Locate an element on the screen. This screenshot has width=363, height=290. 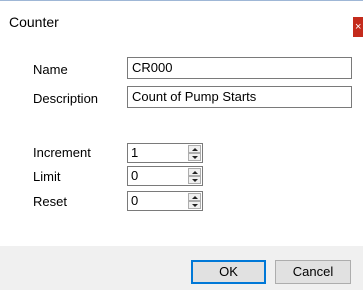
description-label: Description is located at coordinates (66, 98).